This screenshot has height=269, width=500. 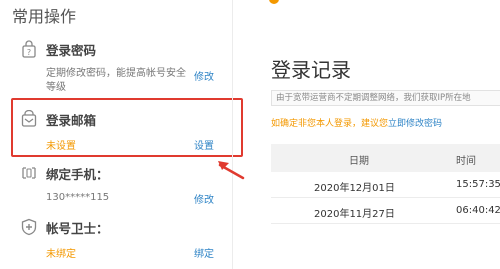 I want to click on table-row: 2020年11月27日 06:40:42, so click(x=385, y=211).